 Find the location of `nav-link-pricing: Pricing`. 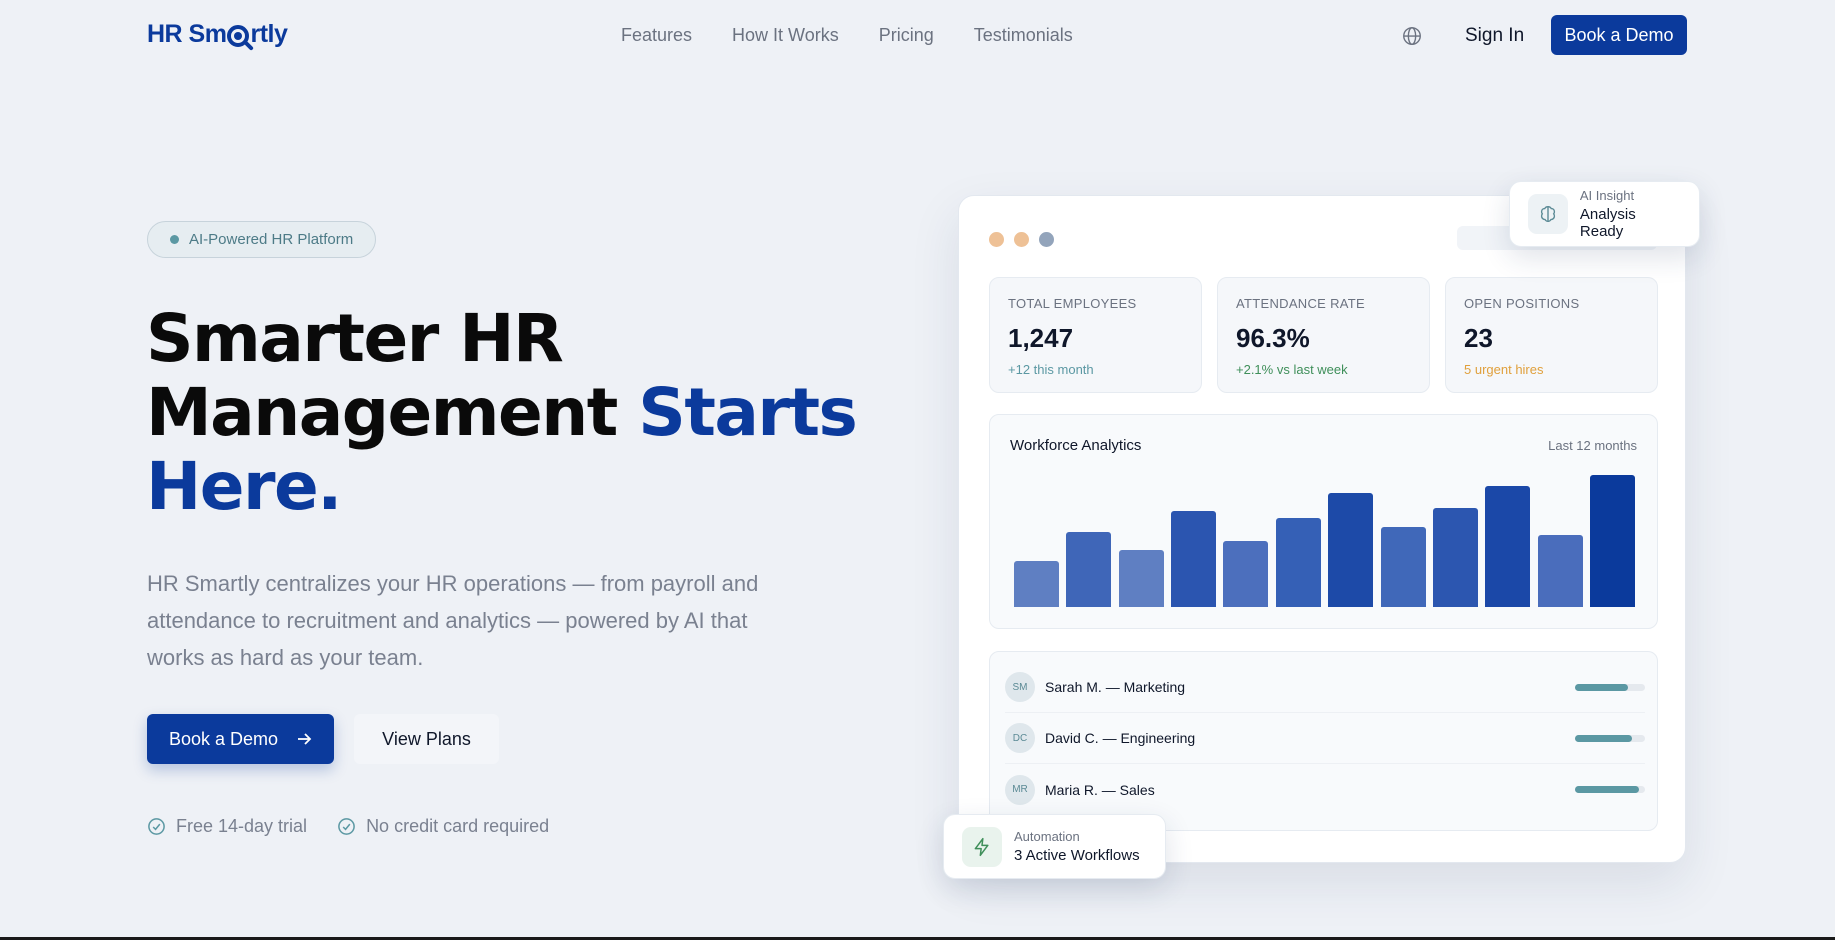

nav-link-pricing: Pricing is located at coordinates (906, 35).